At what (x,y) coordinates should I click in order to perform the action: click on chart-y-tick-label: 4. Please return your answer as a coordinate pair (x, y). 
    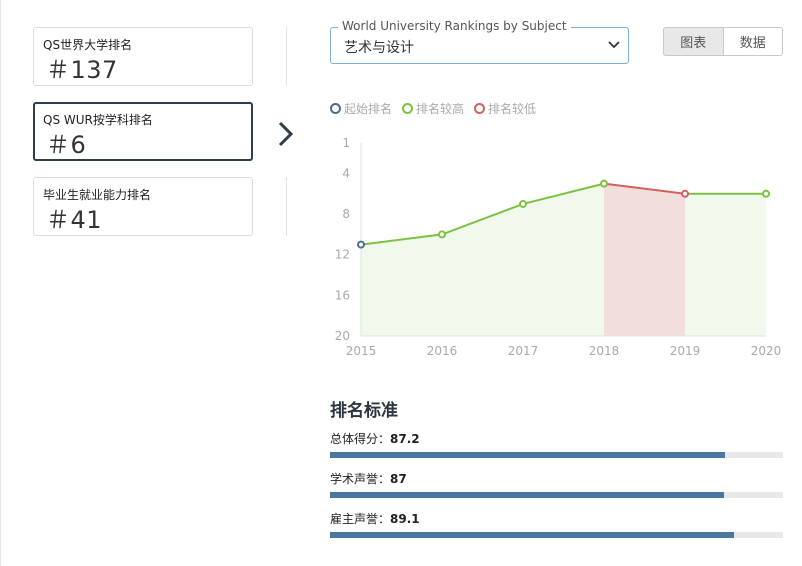
    Looking at the image, I should click on (346, 173).